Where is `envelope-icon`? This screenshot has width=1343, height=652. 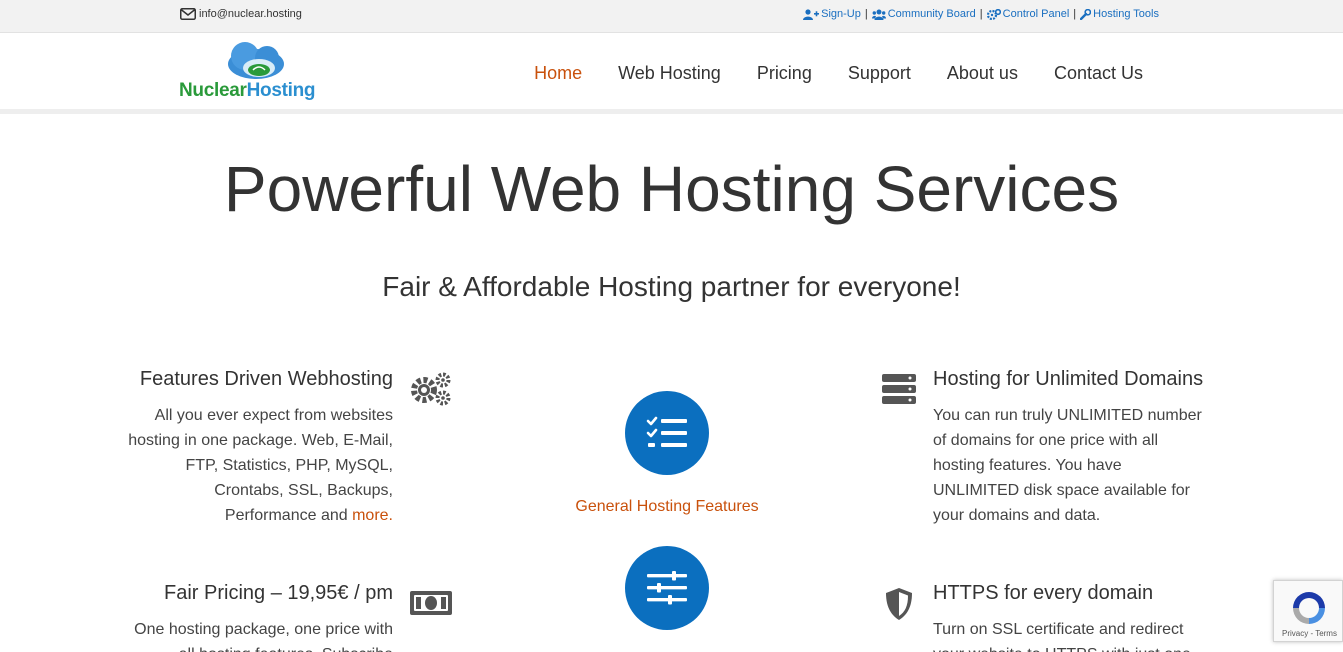 envelope-icon is located at coordinates (188, 14).